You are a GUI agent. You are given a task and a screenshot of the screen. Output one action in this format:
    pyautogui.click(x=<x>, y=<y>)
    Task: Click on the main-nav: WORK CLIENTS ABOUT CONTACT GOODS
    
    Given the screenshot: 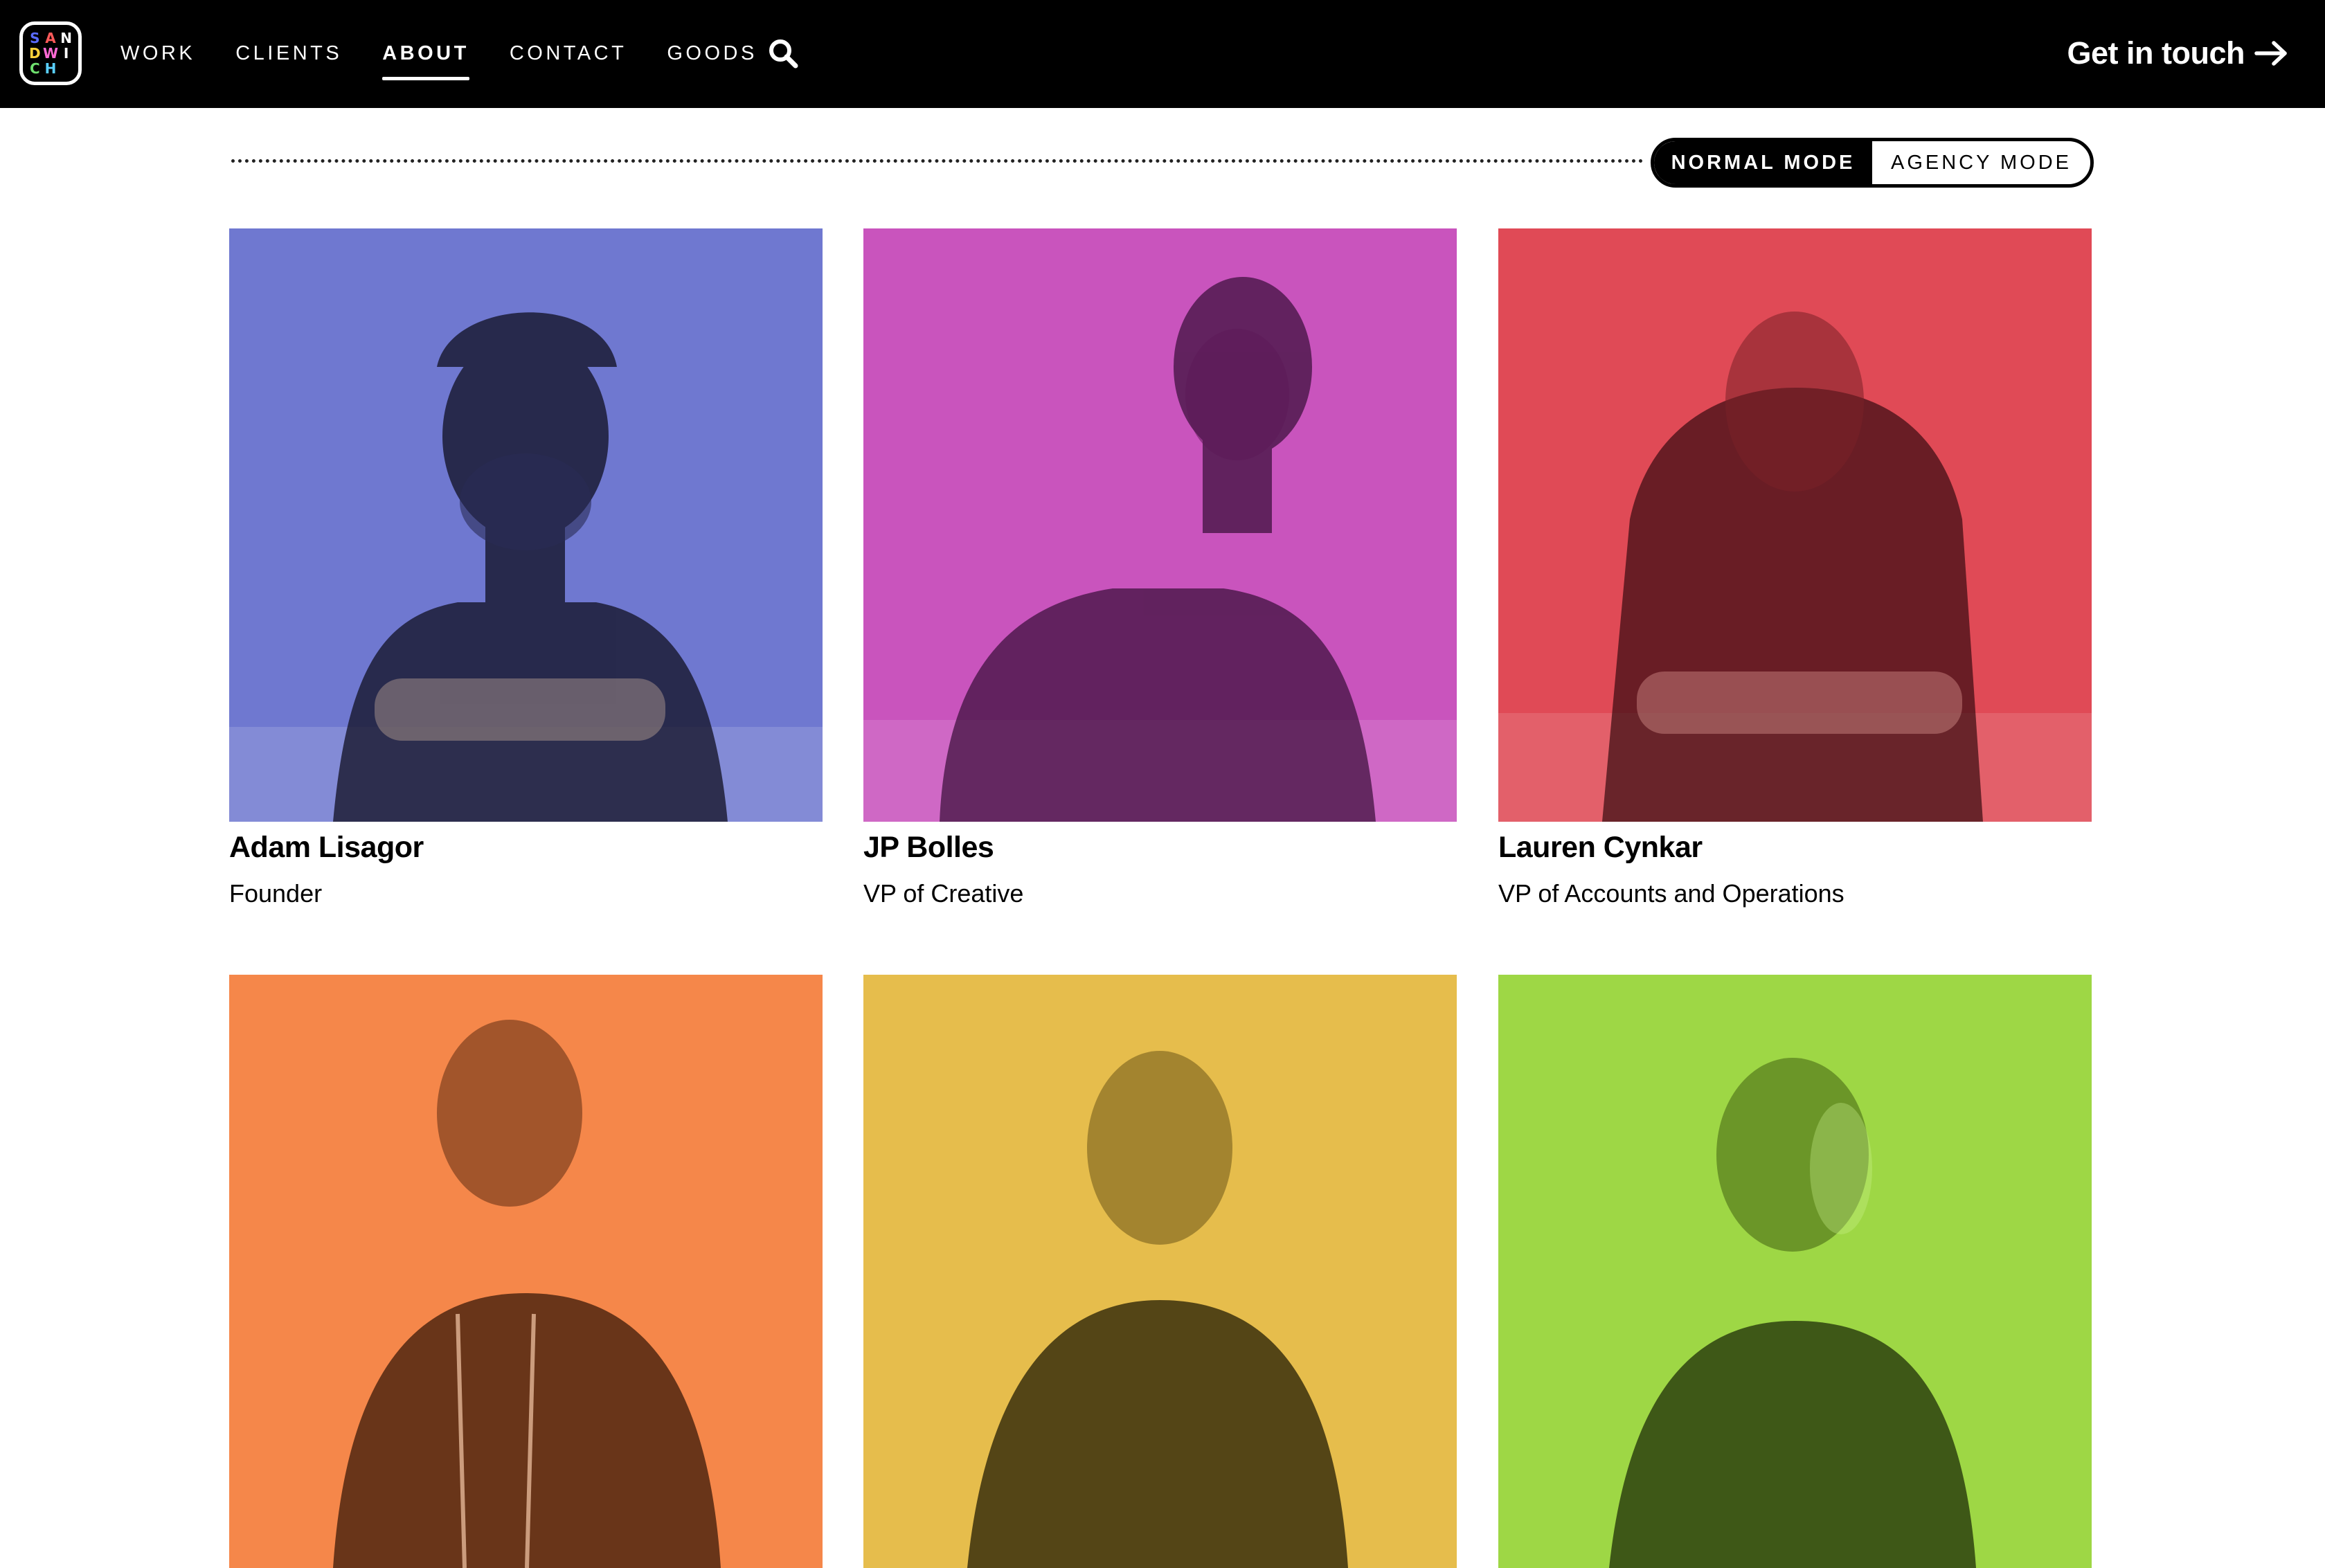 What is the action you would take?
    pyautogui.click(x=459, y=59)
    